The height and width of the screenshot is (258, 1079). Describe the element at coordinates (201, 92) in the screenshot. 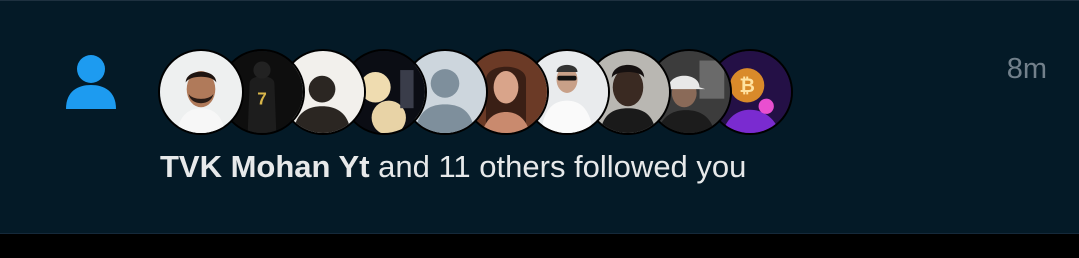

I see `avatar-man-with-beard` at that location.